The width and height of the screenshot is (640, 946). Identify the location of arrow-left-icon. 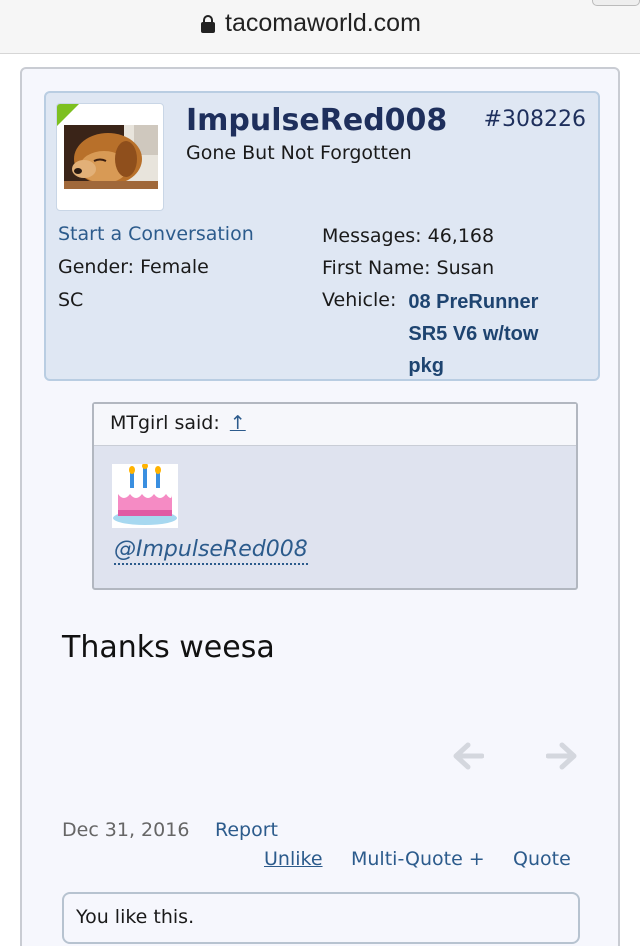
(468, 756).